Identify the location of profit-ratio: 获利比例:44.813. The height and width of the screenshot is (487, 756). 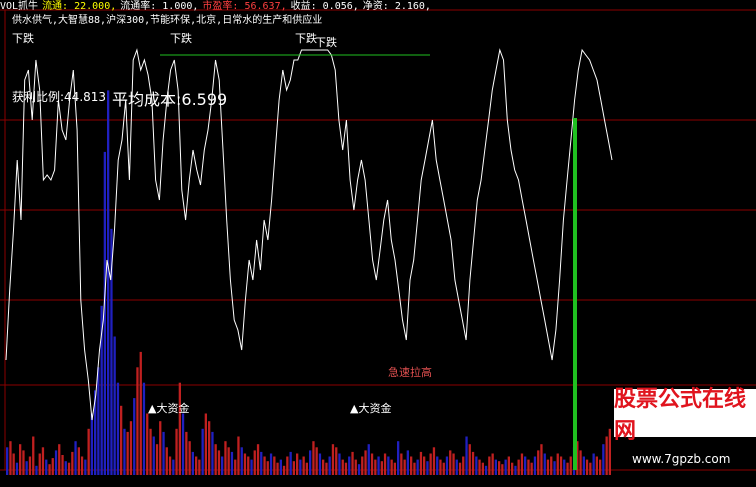
(59, 97).